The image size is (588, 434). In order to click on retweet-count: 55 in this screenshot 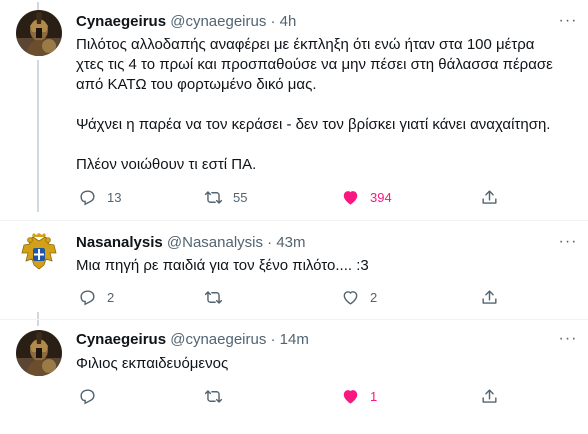, I will do `click(240, 197)`.